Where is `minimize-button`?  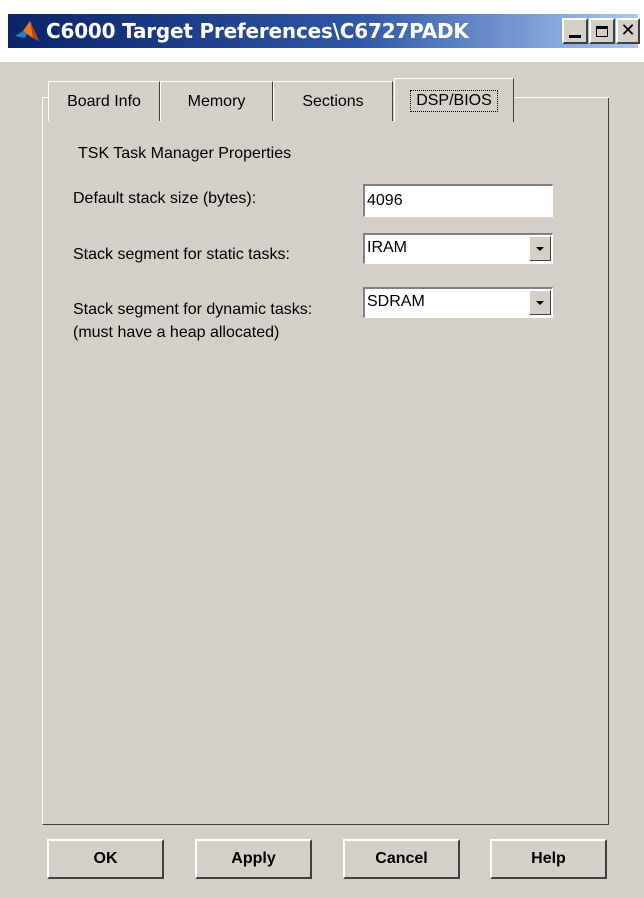
minimize-button is located at coordinates (575, 31).